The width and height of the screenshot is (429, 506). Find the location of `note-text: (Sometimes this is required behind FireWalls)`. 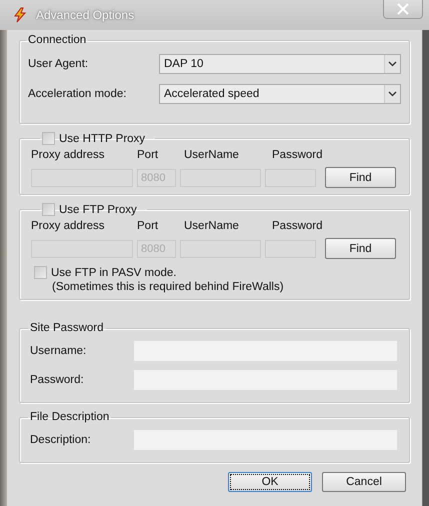

note-text: (Sometimes this is required behind FireWalls) is located at coordinates (168, 287).